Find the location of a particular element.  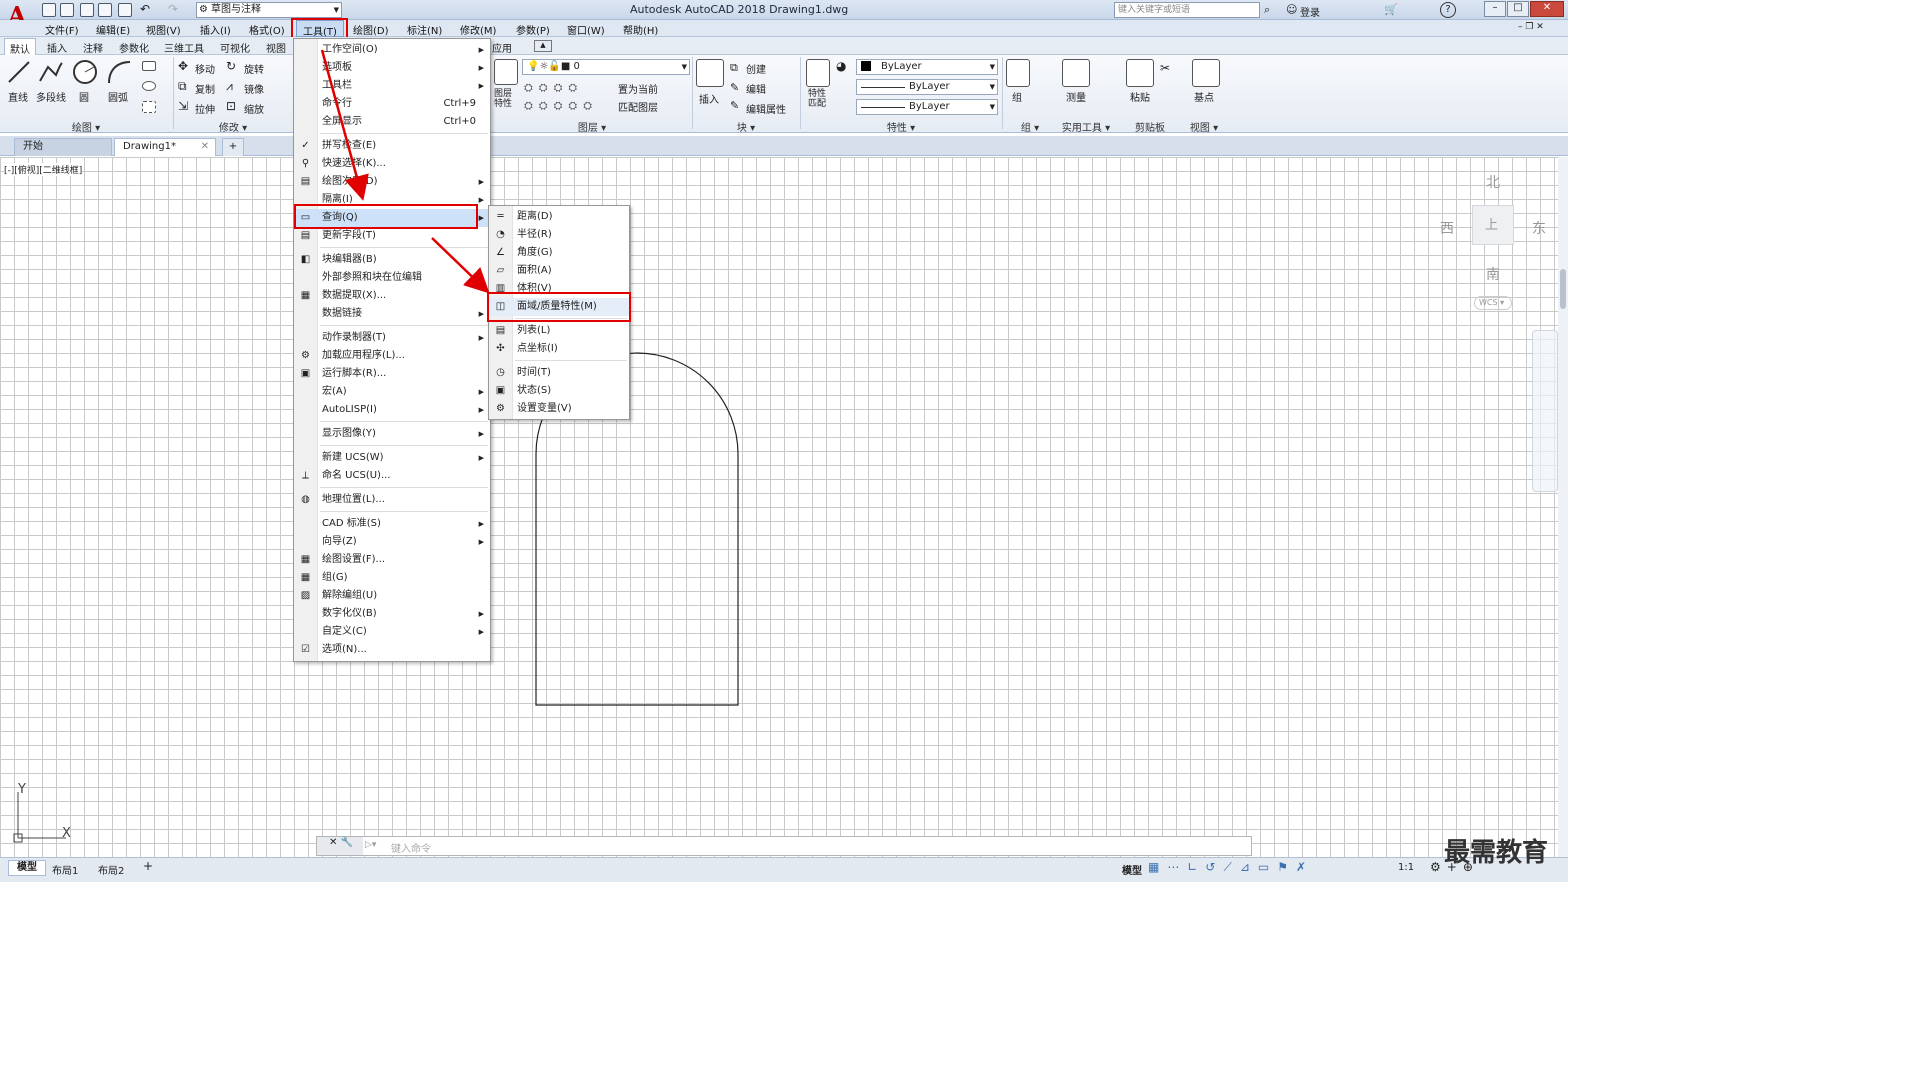

scale-label: 缩放 is located at coordinates (254, 108).